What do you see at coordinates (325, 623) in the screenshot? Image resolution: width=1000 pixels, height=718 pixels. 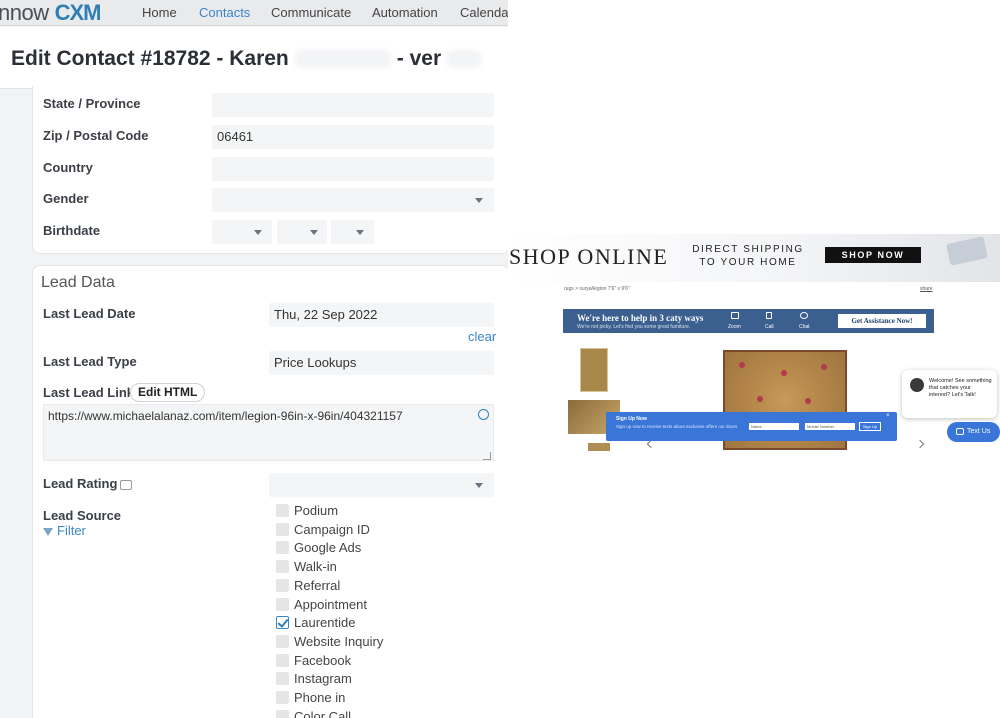 I see `lead-source-label: Laurentide` at bounding box center [325, 623].